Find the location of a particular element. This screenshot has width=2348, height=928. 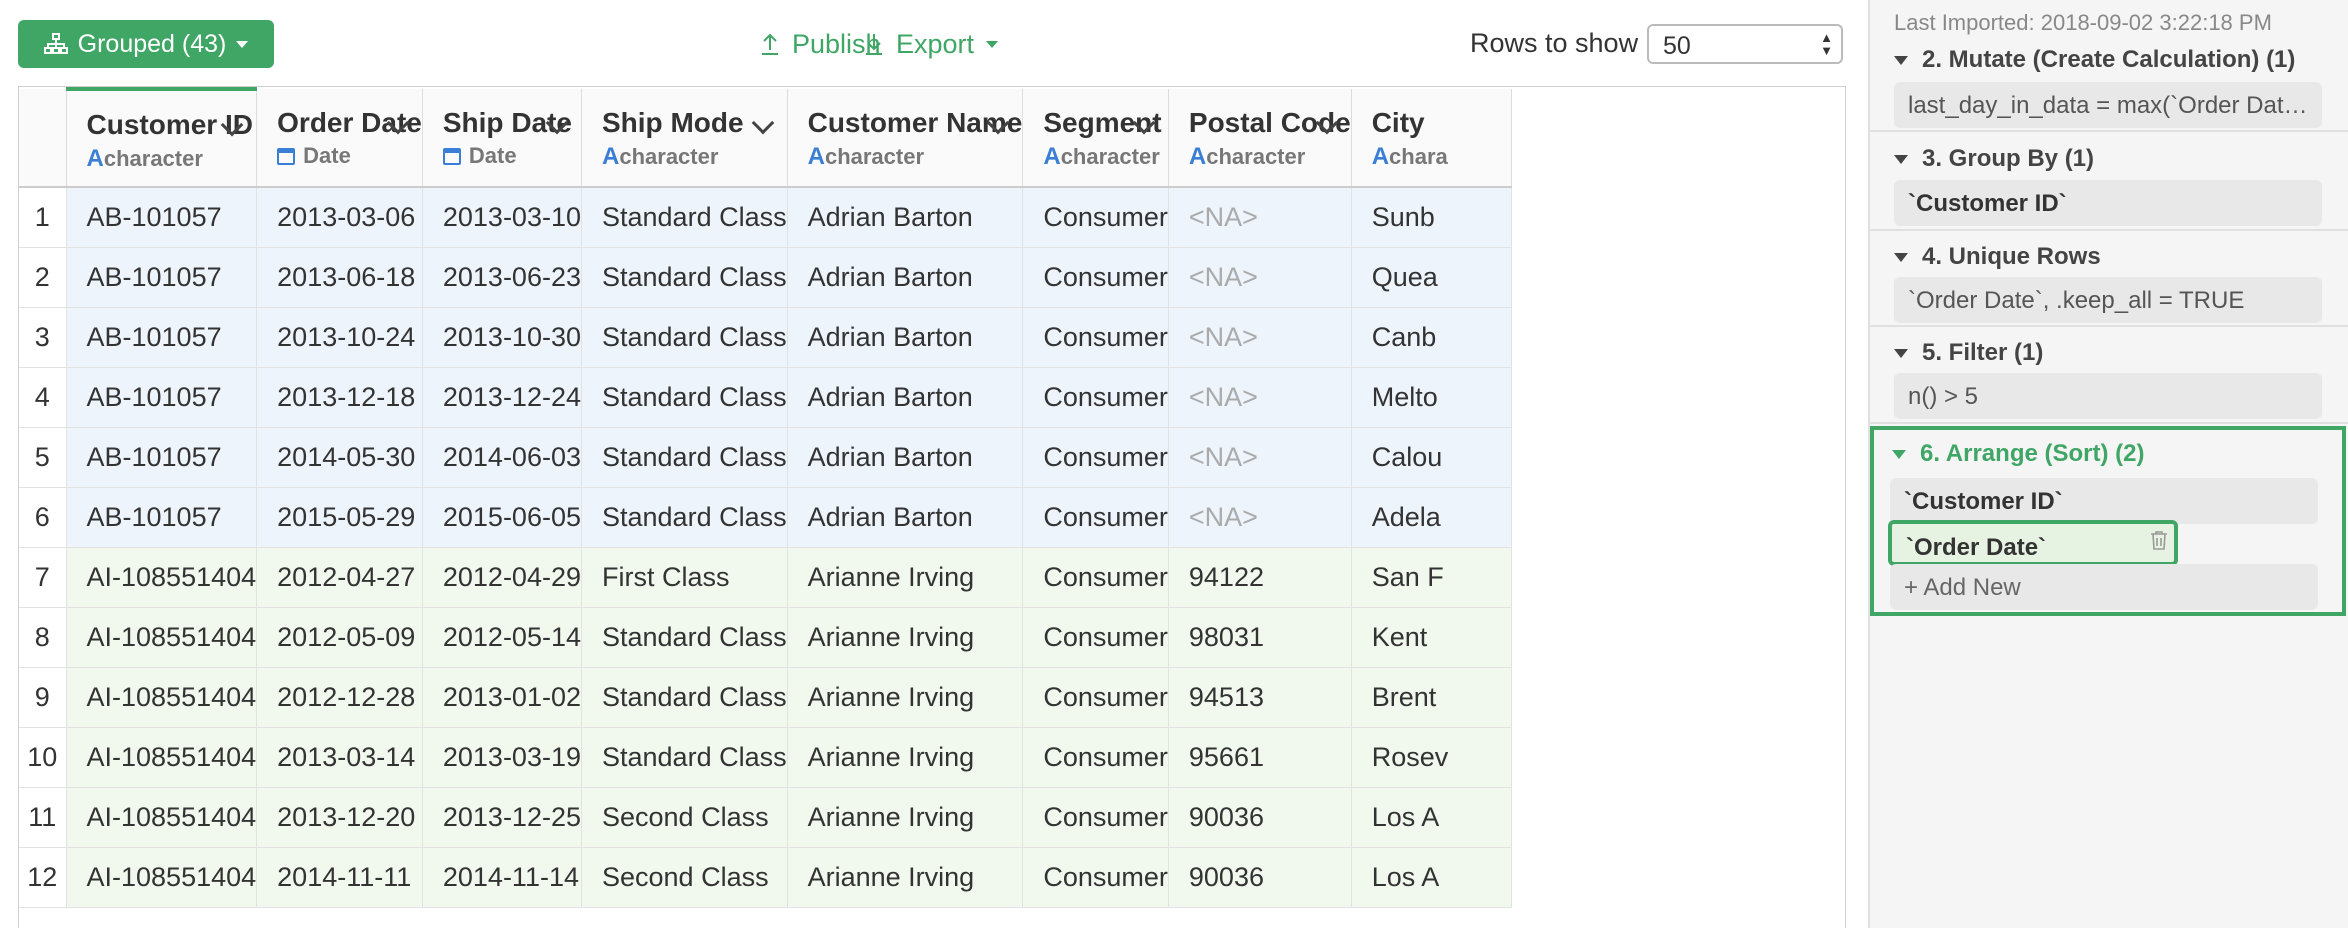

table-cell: Brent is located at coordinates (1431, 697).